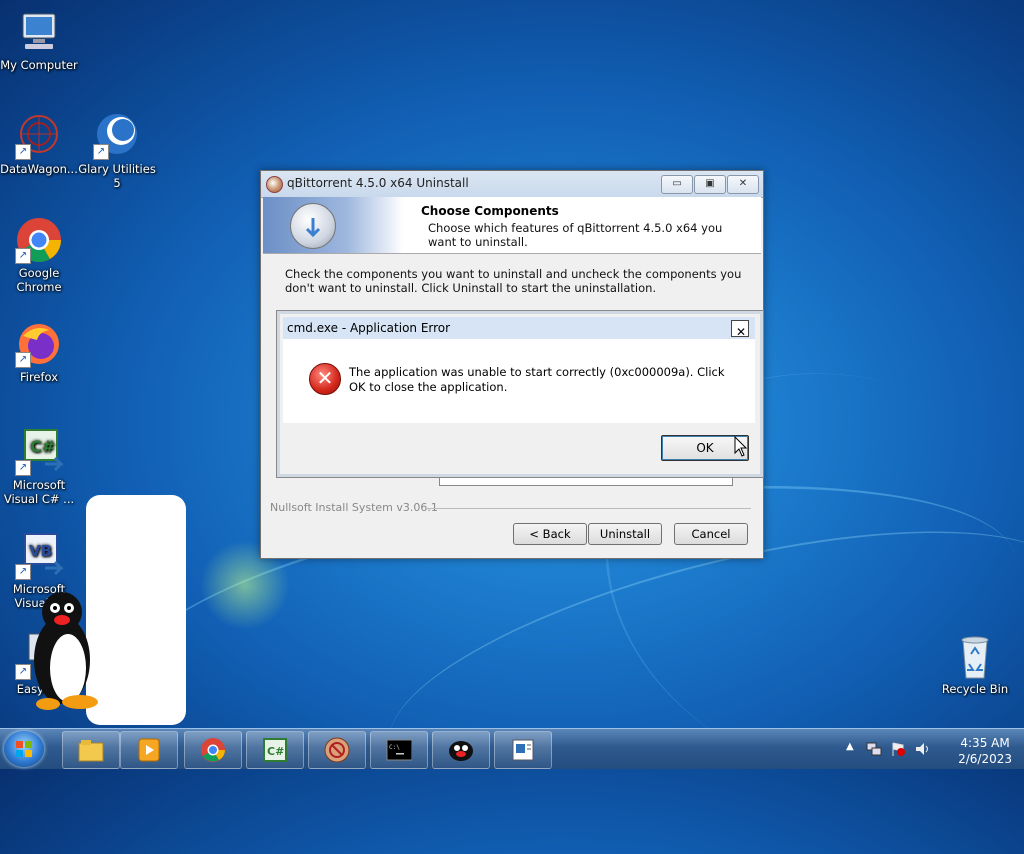  I want to click on visual-csharp-icon: C#, so click(275, 750).